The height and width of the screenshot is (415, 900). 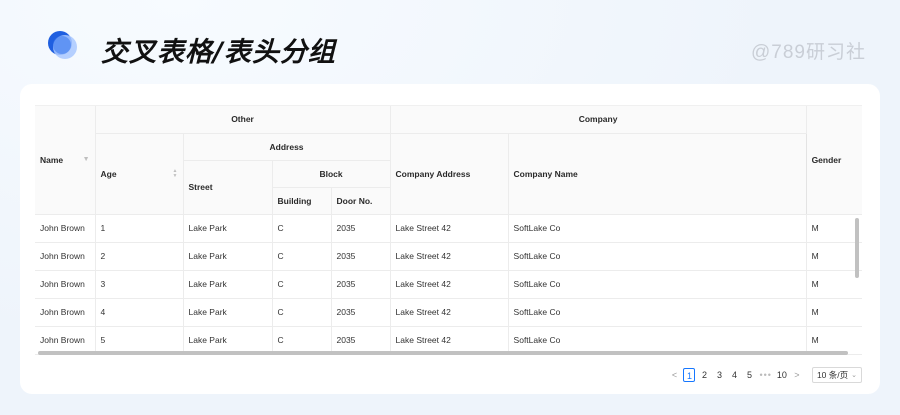 I want to click on page-size-select: 10 条/页 ⌄, so click(x=836, y=375).